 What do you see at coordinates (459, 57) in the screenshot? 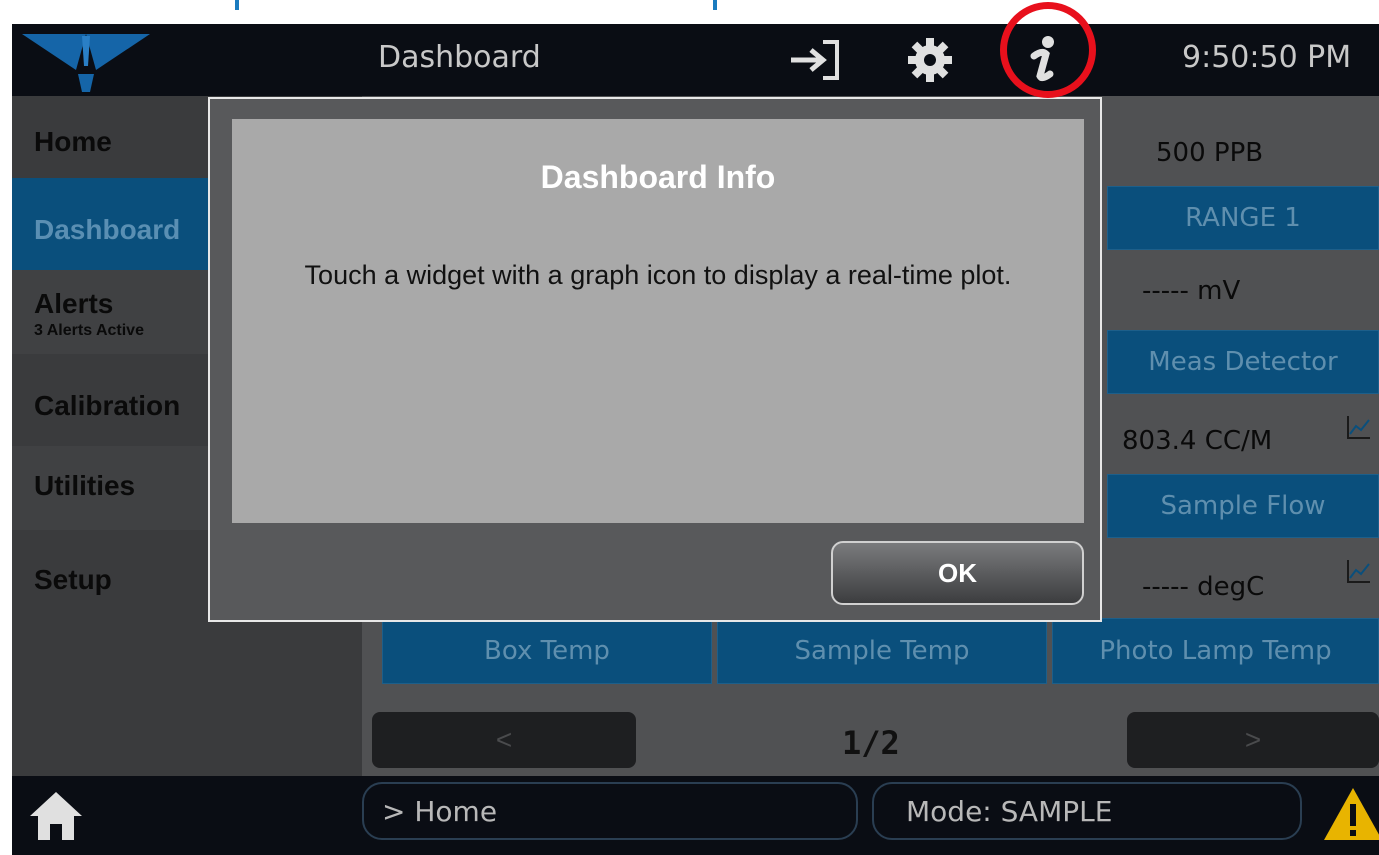
I see `page-title: Dashboard` at bounding box center [459, 57].